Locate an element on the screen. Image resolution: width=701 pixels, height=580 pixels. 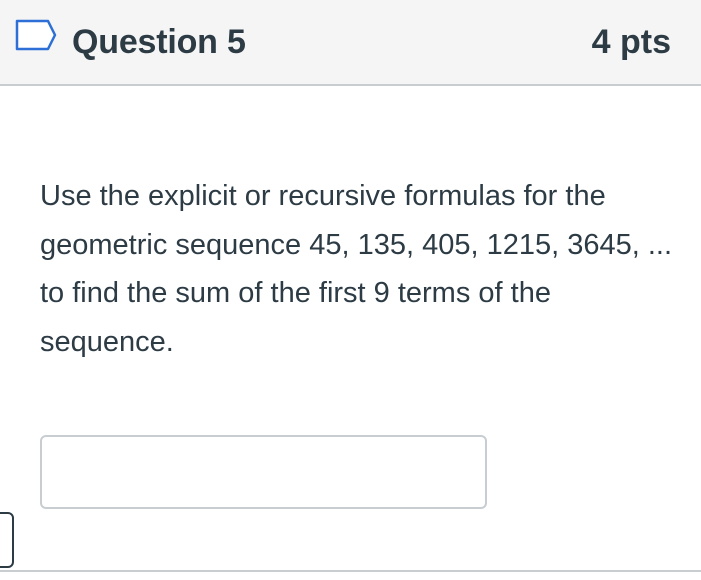
answer-input is located at coordinates (263, 472).